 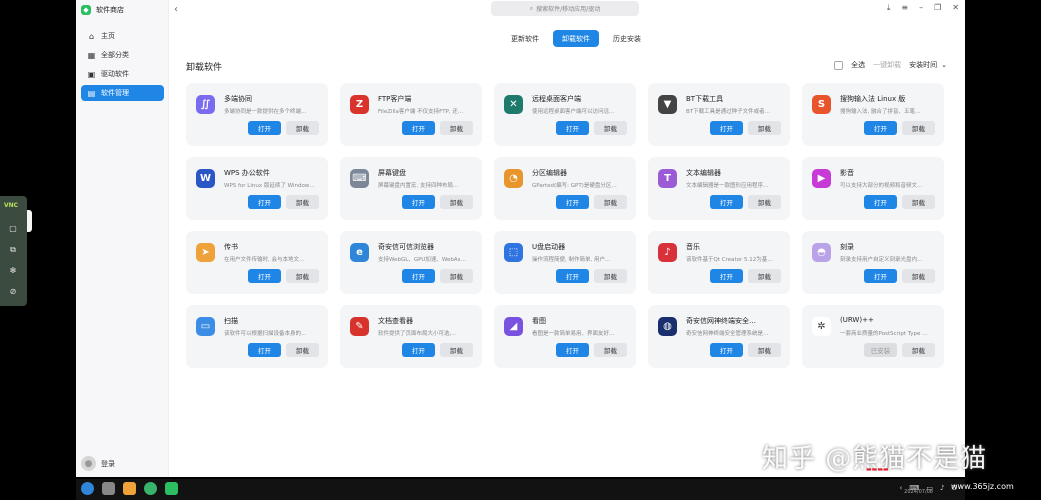 I want to click on disconnect-icon: ⊘, so click(x=13, y=292).